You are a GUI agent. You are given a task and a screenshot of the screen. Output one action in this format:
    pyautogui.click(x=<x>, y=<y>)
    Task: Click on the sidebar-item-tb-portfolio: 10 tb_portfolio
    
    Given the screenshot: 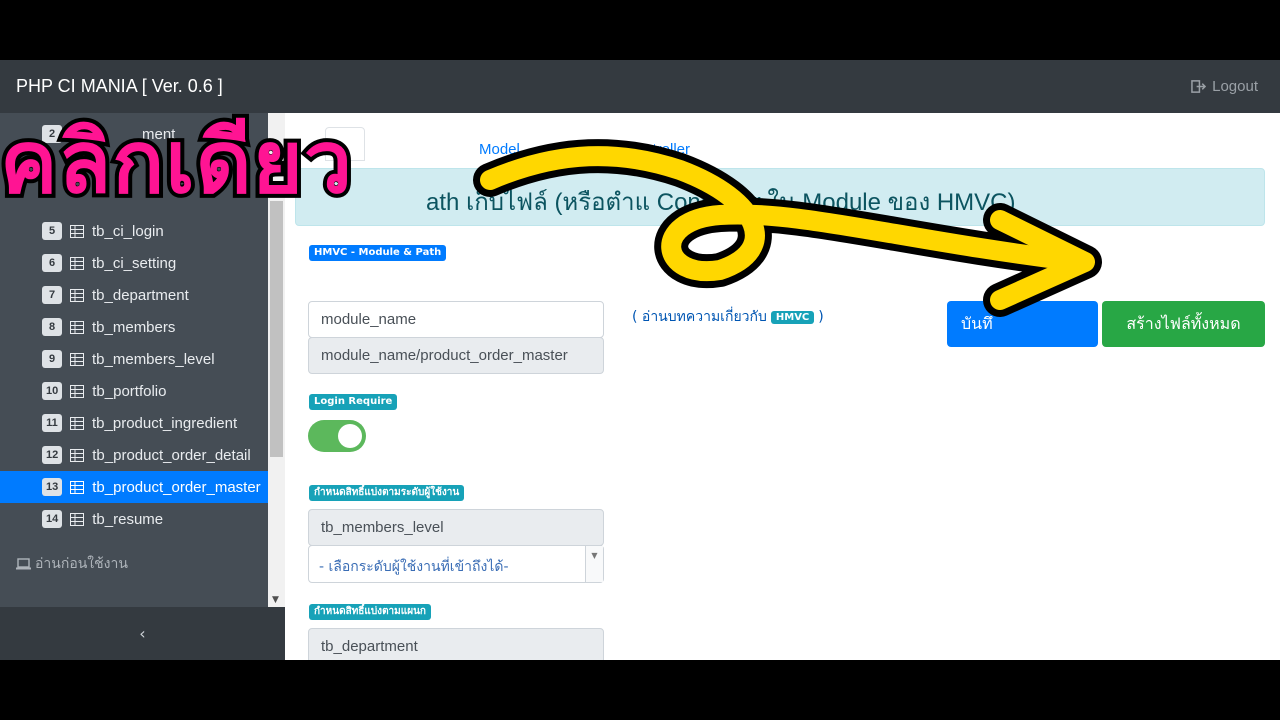 What is the action you would take?
    pyautogui.click(x=134, y=391)
    